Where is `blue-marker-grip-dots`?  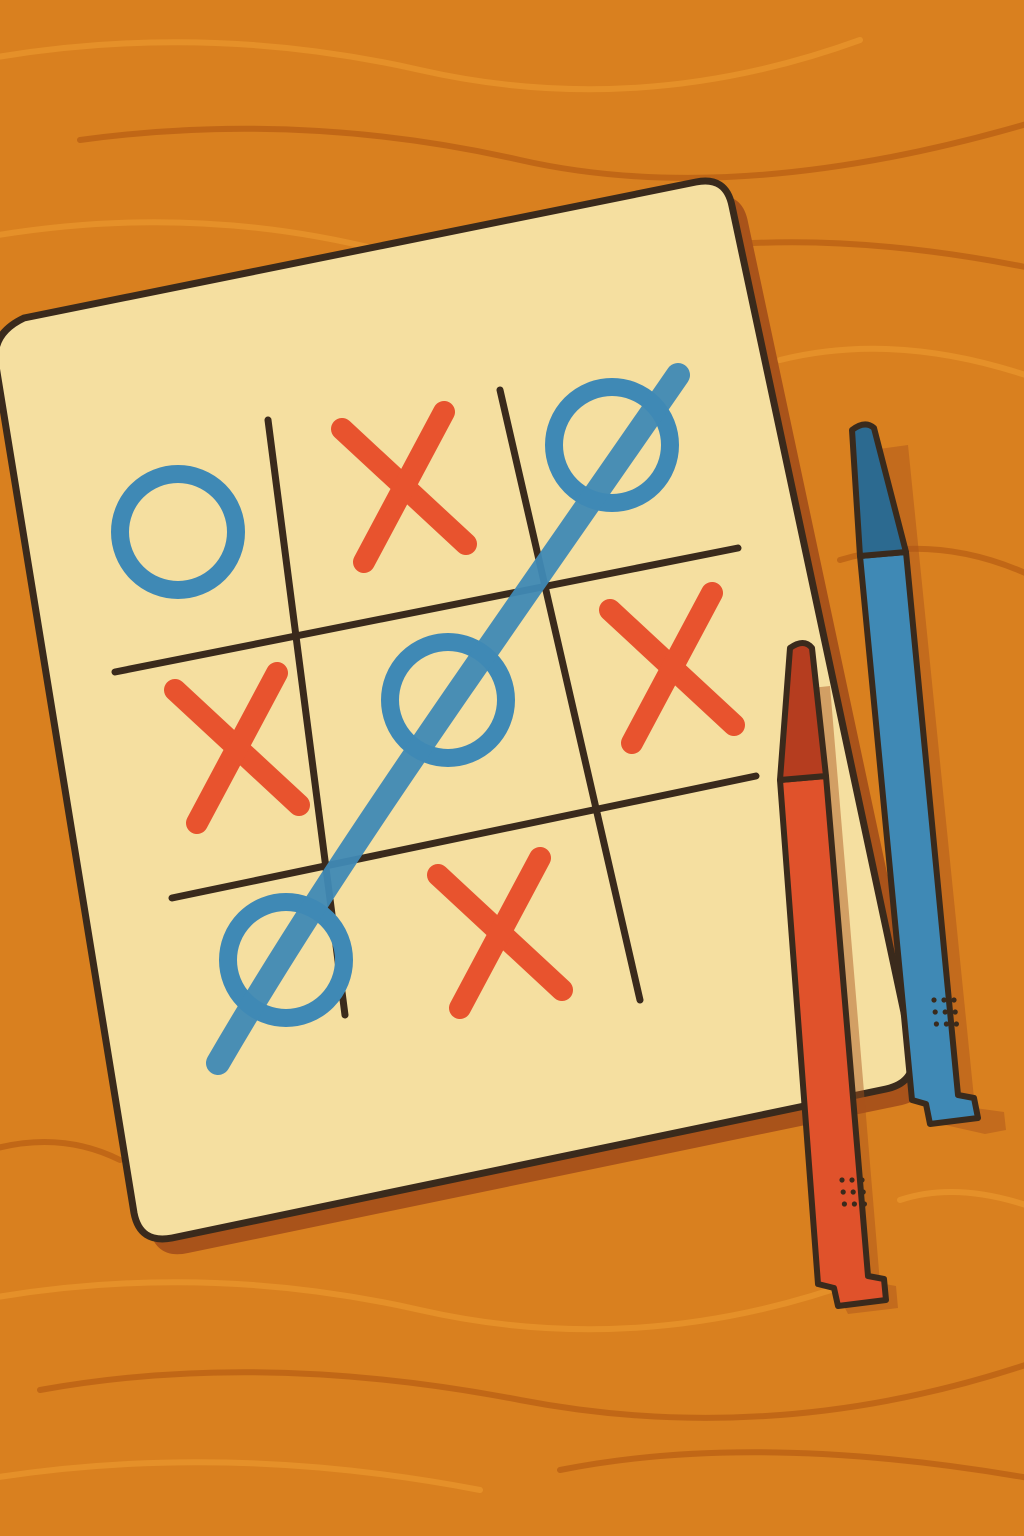 blue-marker-grip-dots is located at coordinates (945, 1012).